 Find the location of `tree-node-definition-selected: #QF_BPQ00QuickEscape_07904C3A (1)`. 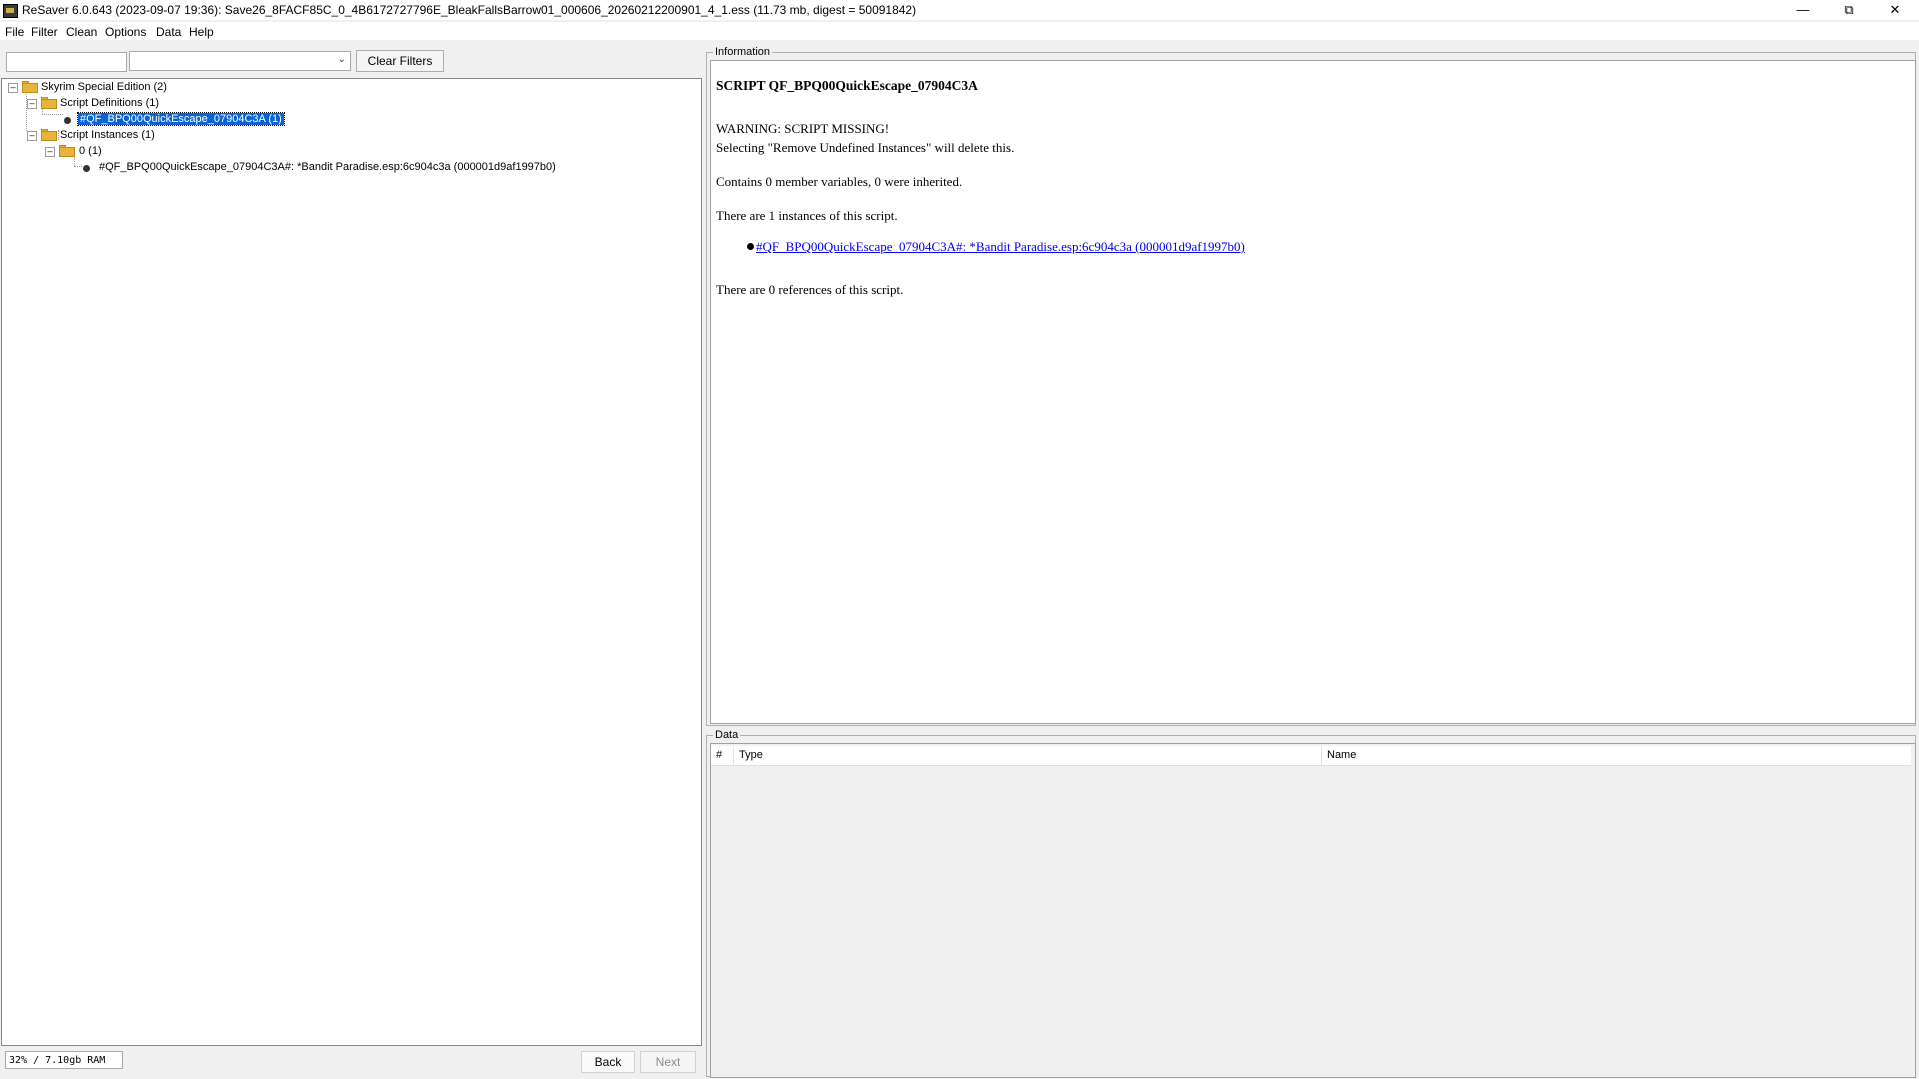

tree-node-definition-selected: #QF_BPQ00QuickEscape_07904C3A (1) is located at coordinates (181, 119).